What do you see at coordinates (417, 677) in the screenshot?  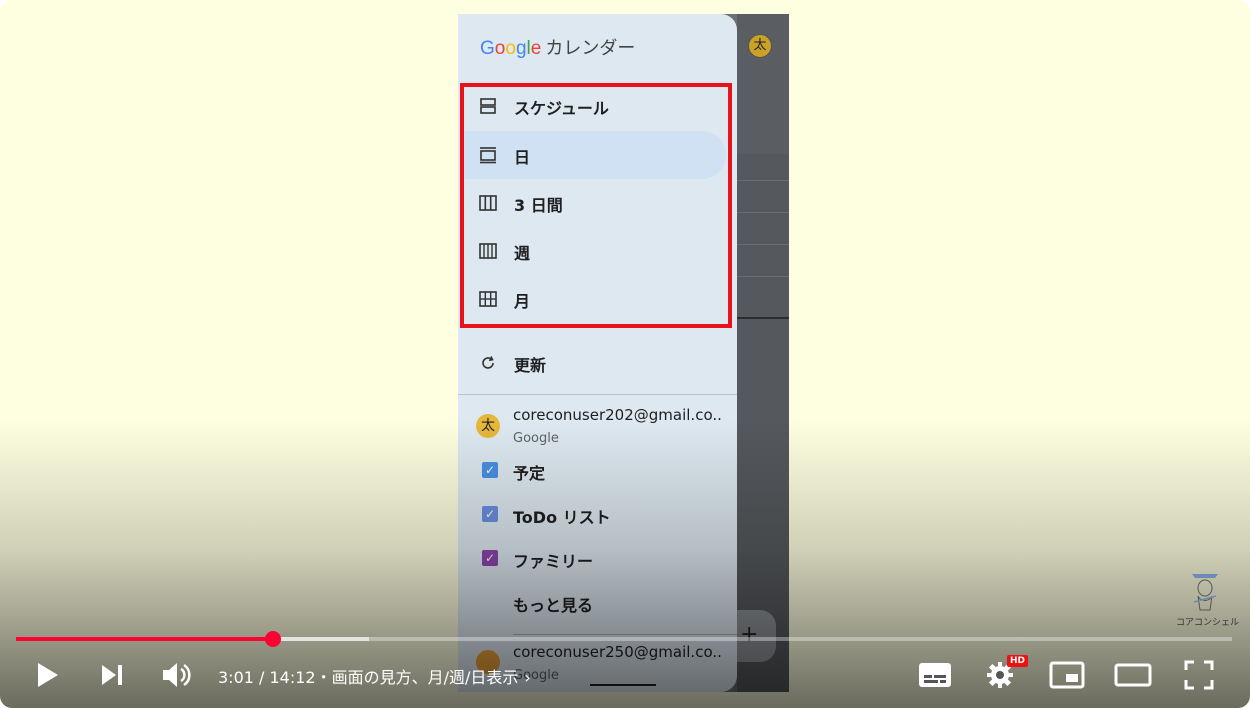 I see `chapter-title: ・画面の見方、月/週/日表示` at bounding box center [417, 677].